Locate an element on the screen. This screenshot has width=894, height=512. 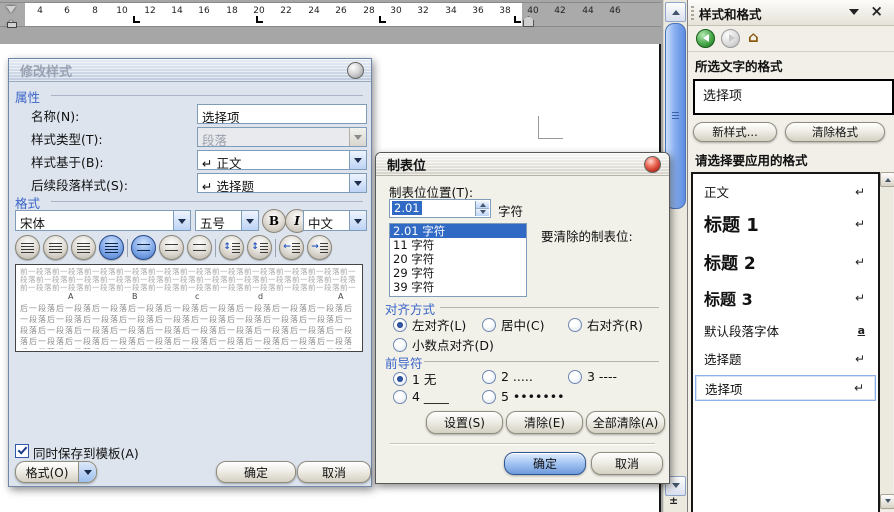
radio-icon is located at coordinates (400, 396).